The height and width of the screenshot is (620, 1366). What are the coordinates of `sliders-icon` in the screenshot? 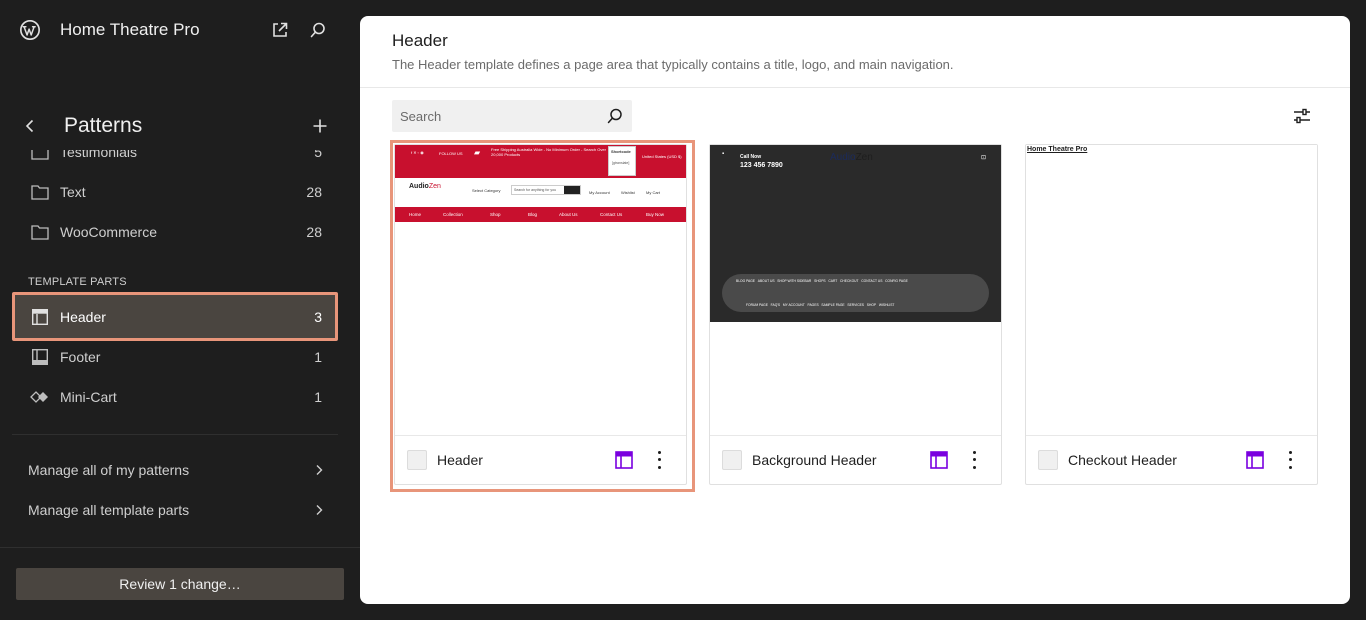 It's located at (1302, 116).